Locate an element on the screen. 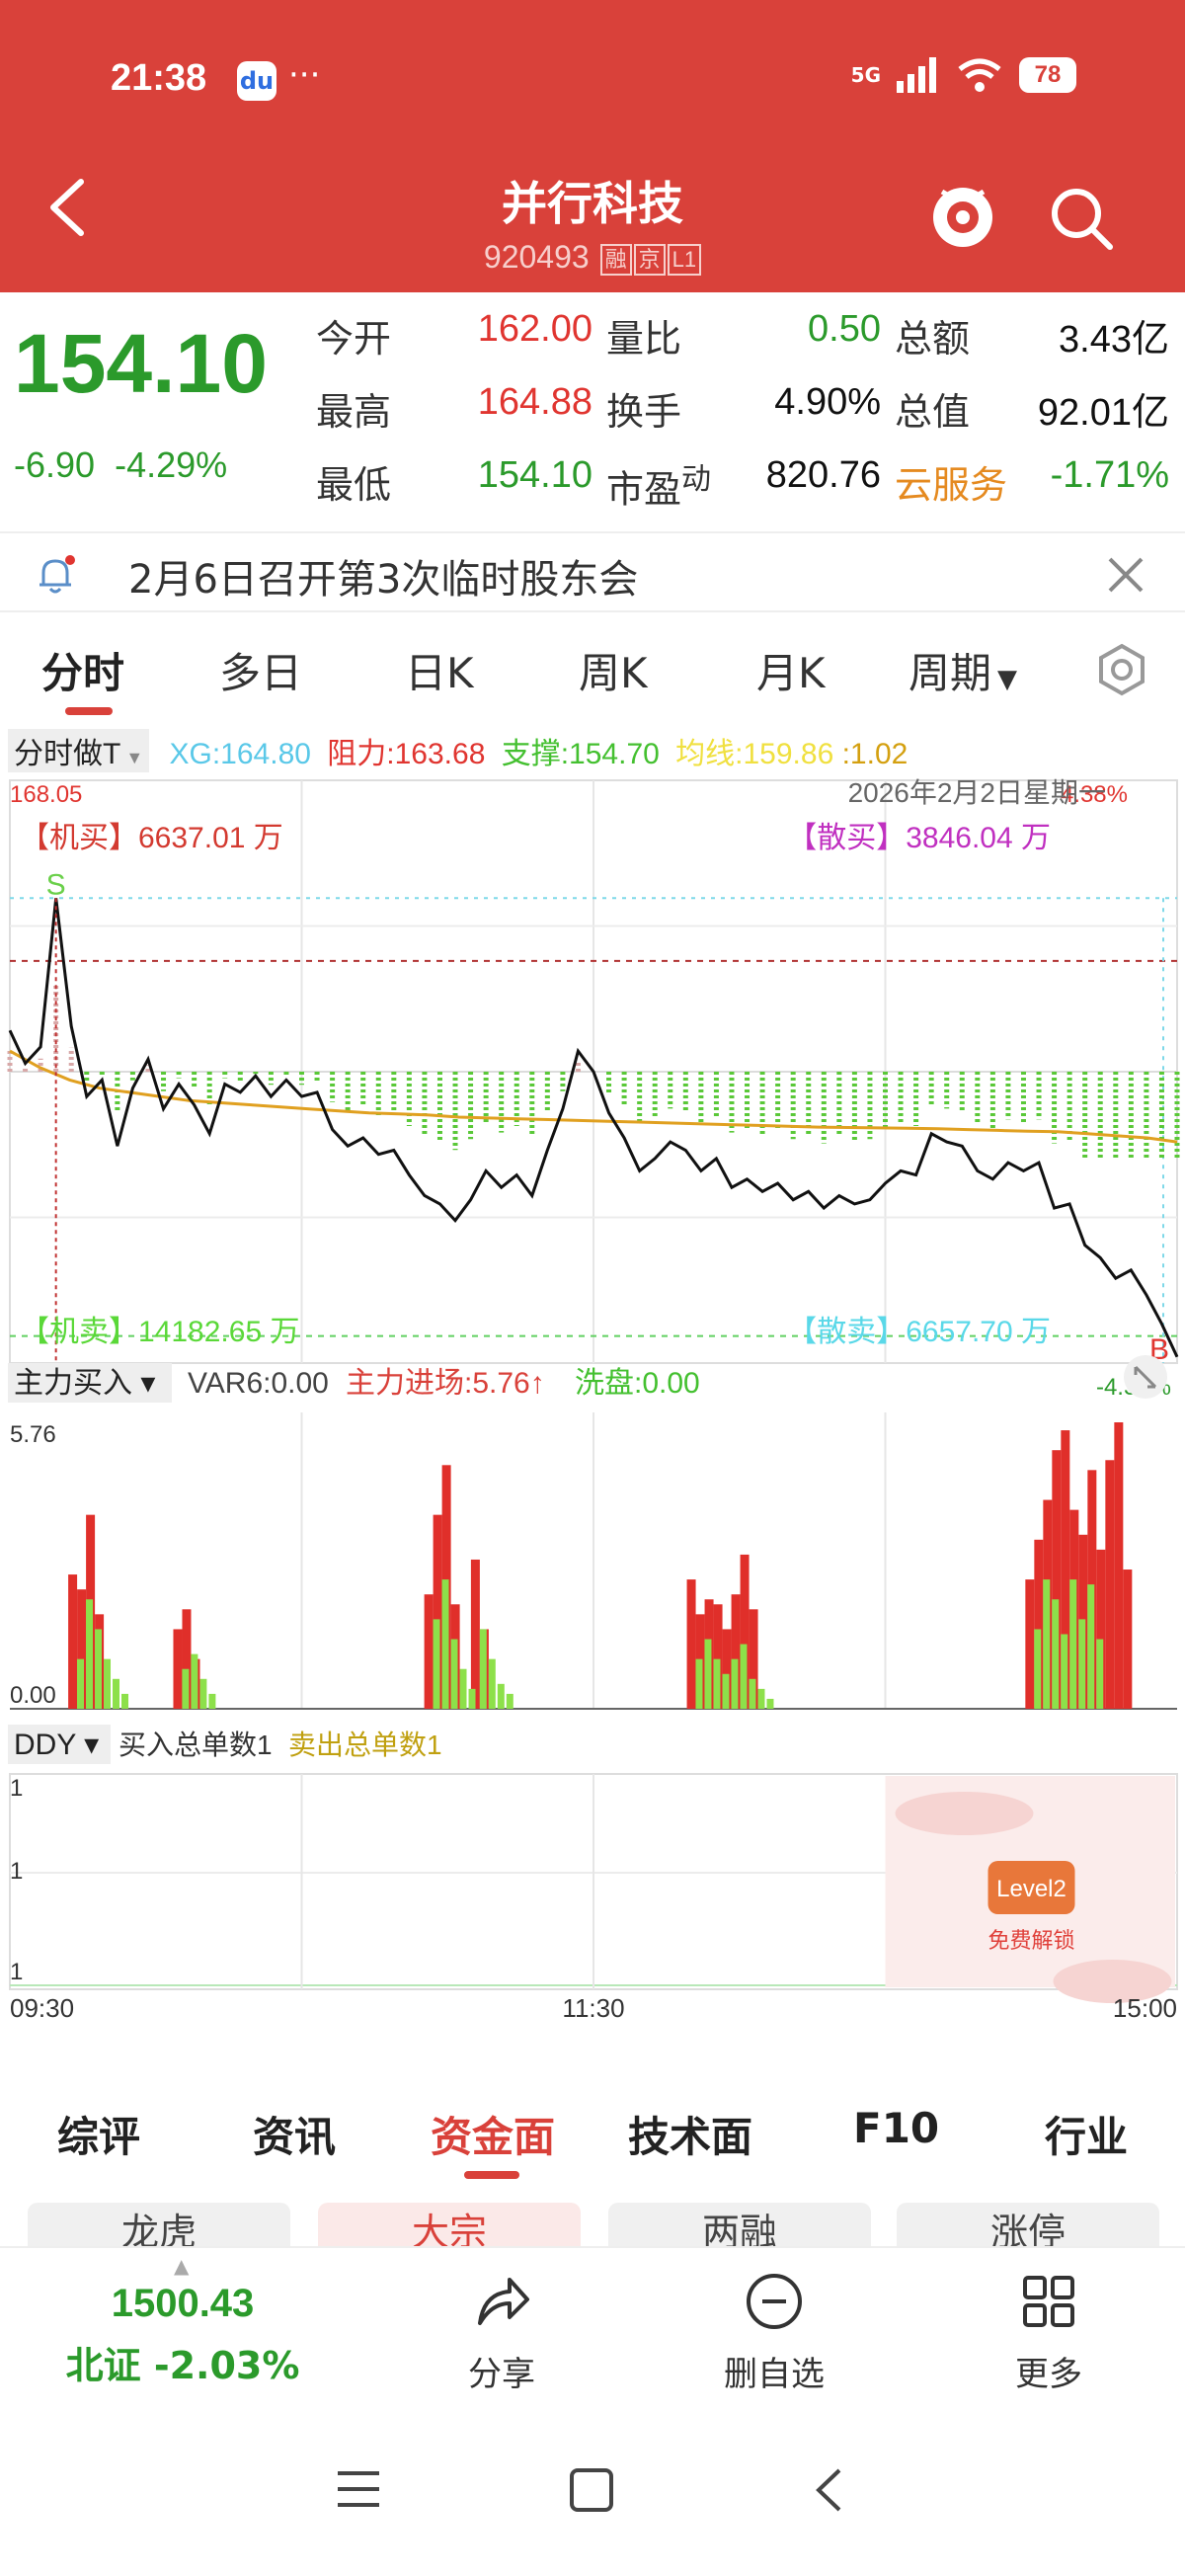 This screenshot has height=2576, width=1185. x-tick-label: 11:30 is located at coordinates (593, 2008).